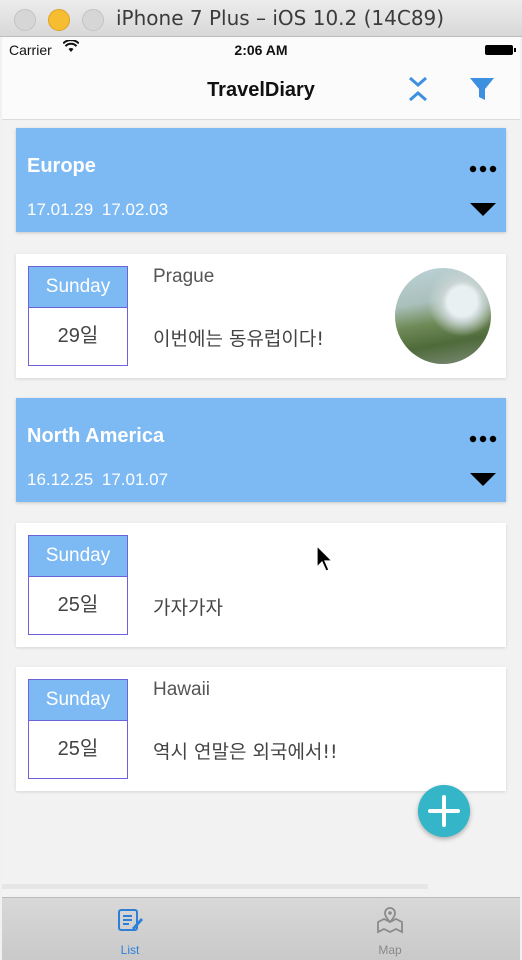 The image size is (522, 960). What do you see at coordinates (325, 558) in the screenshot?
I see `mouse-cursor-icon` at bounding box center [325, 558].